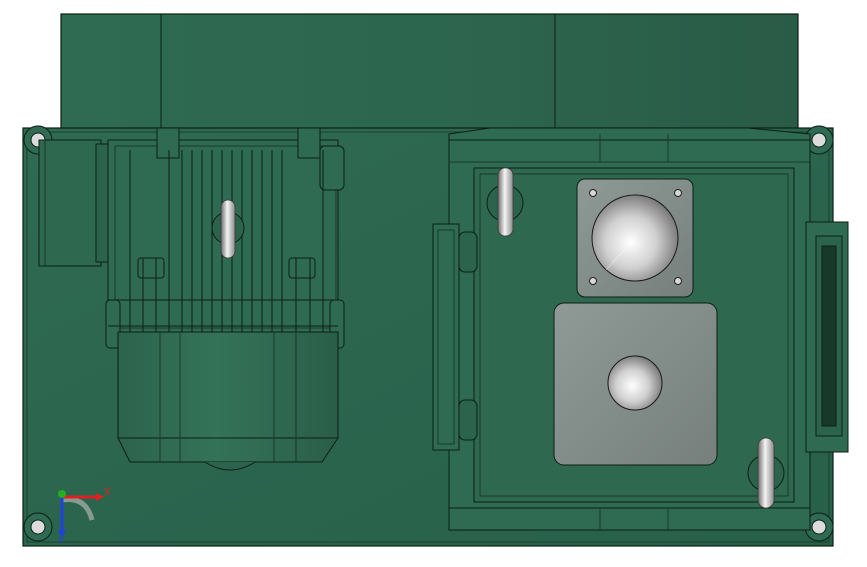  What do you see at coordinates (635, 384) in the screenshot?
I see `output-flange-plate` at bounding box center [635, 384].